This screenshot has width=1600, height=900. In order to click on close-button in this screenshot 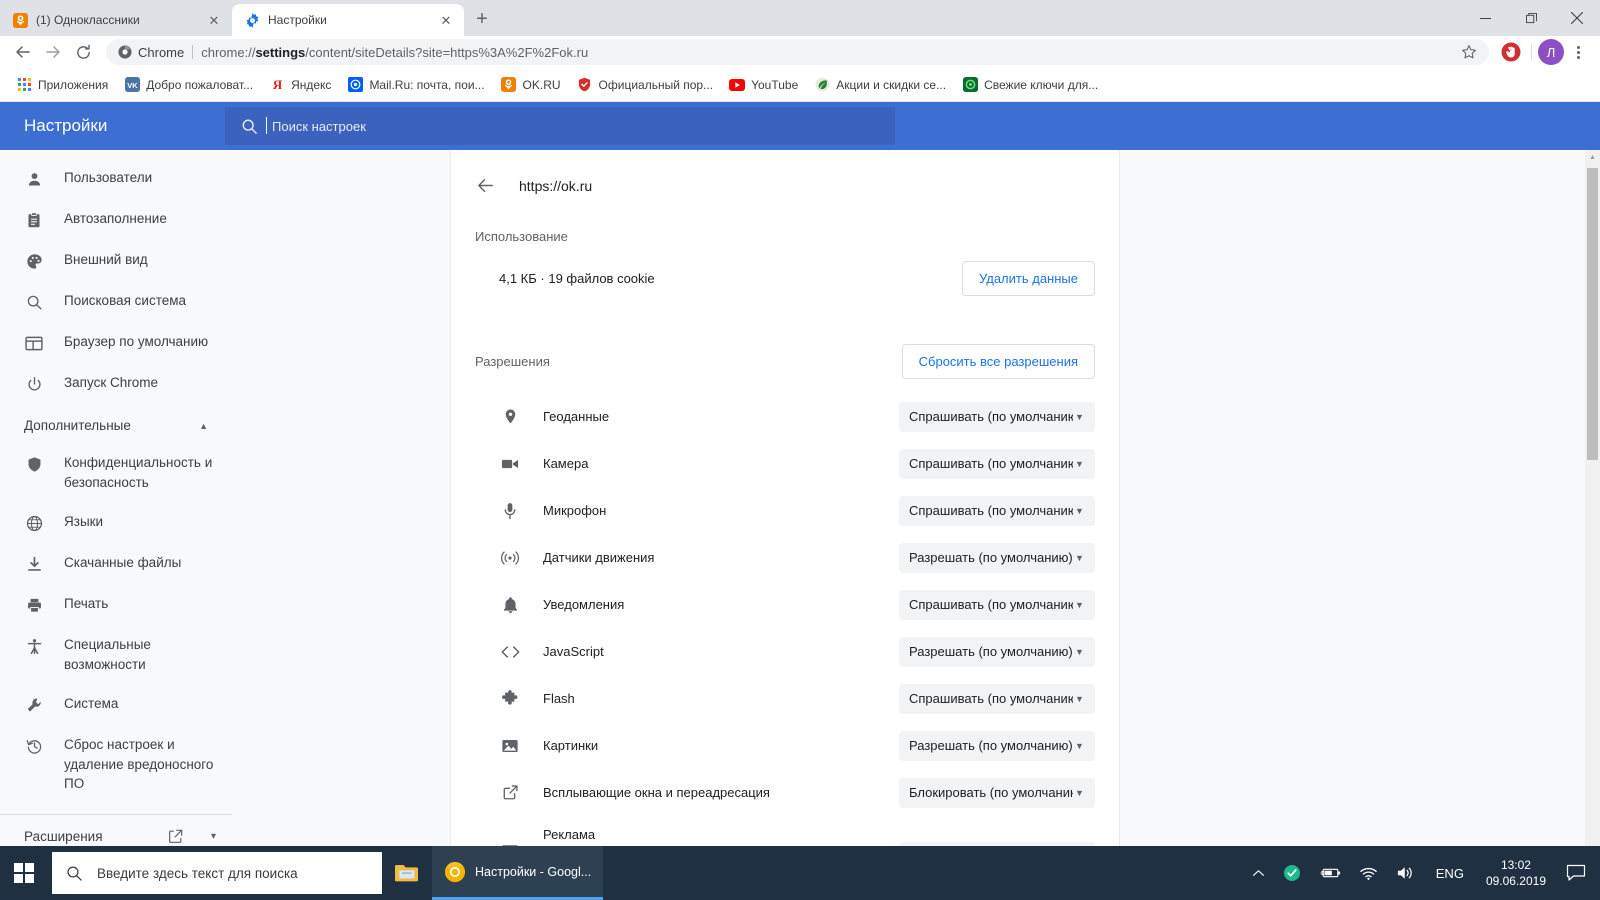, I will do `click(1577, 18)`.